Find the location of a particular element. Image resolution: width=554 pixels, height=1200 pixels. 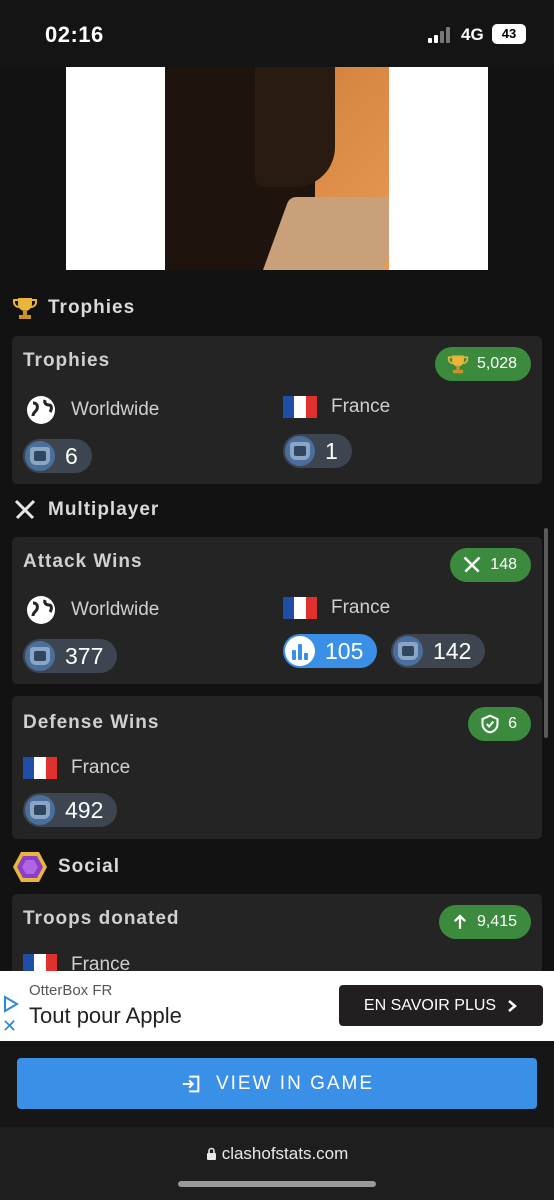

france-rank-highlight: 105 is located at coordinates (330, 651).